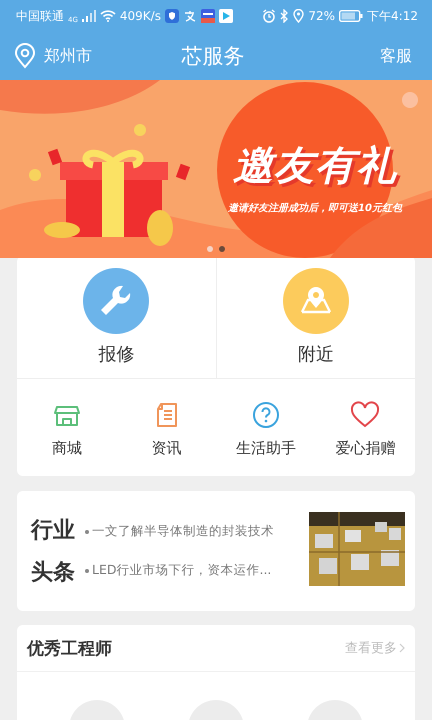  I want to click on service-button: 资讯, so click(166, 429).